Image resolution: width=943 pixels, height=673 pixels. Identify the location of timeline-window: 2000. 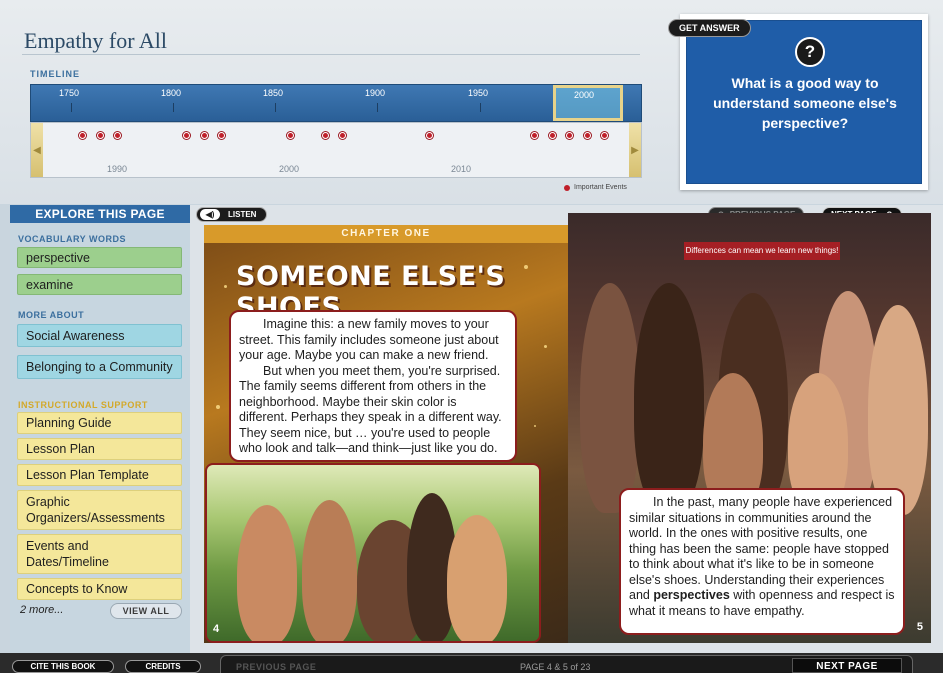
(588, 103).